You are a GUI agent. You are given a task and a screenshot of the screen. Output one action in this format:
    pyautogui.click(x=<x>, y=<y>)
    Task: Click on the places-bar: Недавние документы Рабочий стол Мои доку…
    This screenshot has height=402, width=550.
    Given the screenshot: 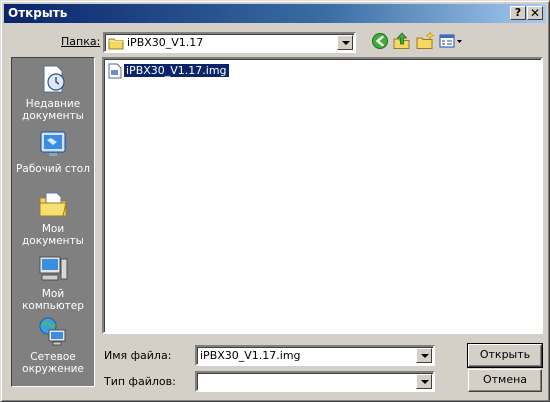 What is the action you would take?
    pyautogui.click(x=53, y=222)
    